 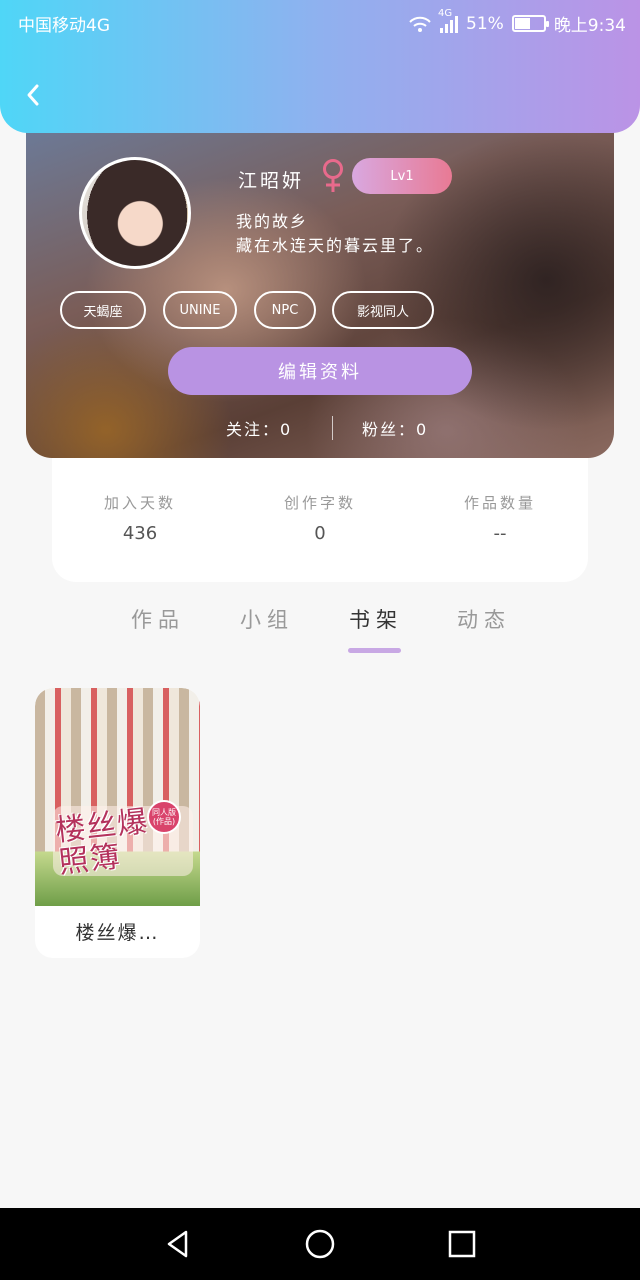 I want to click on stat-value: --, so click(x=500, y=533).